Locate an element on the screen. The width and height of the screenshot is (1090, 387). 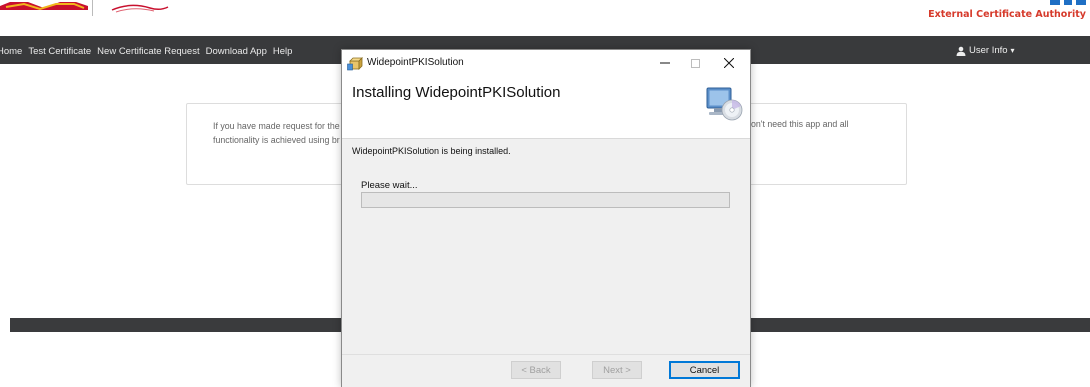
dialog-header-title: Installing WidepointPKISolution is located at coordinates (456, 92).